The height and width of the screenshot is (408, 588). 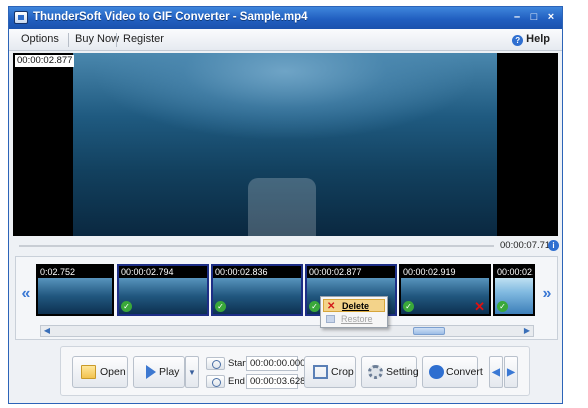 I want to click on frame-thumbnail: 00:00:02.836 ✓, so click(x=257, y=290).